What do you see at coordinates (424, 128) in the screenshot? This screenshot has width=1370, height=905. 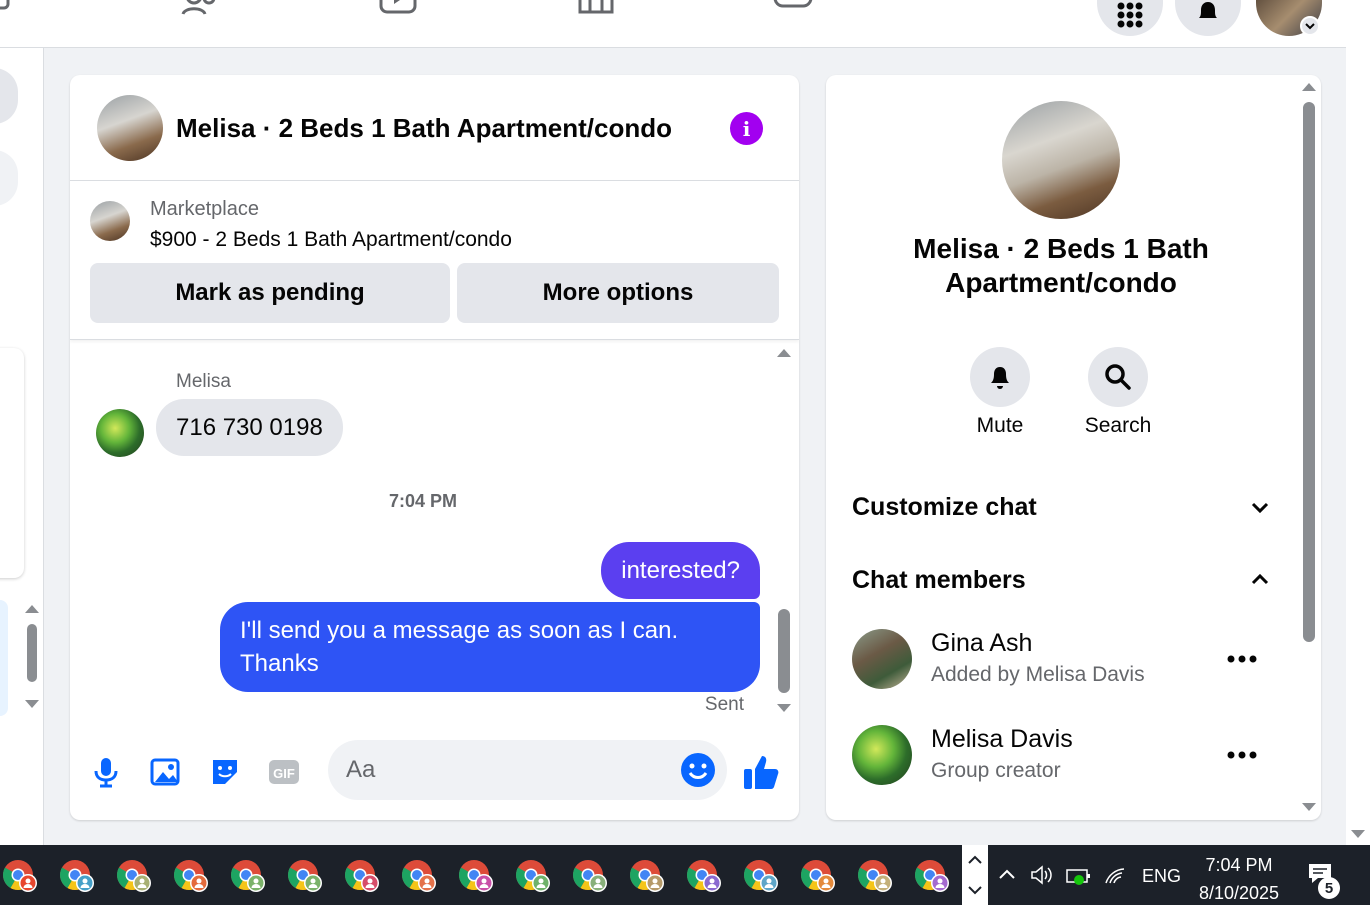 I see `conversation-title: Melisa · 2 Beds 1 Bath Apartment/condo` at bounding box center [424, 128].